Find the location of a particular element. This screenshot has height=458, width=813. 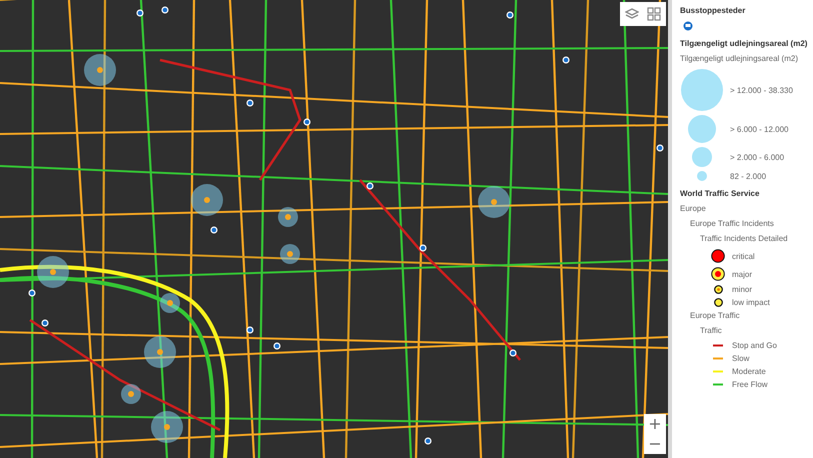

legend-group-label: Traffic is located at coordinates (711, 330).